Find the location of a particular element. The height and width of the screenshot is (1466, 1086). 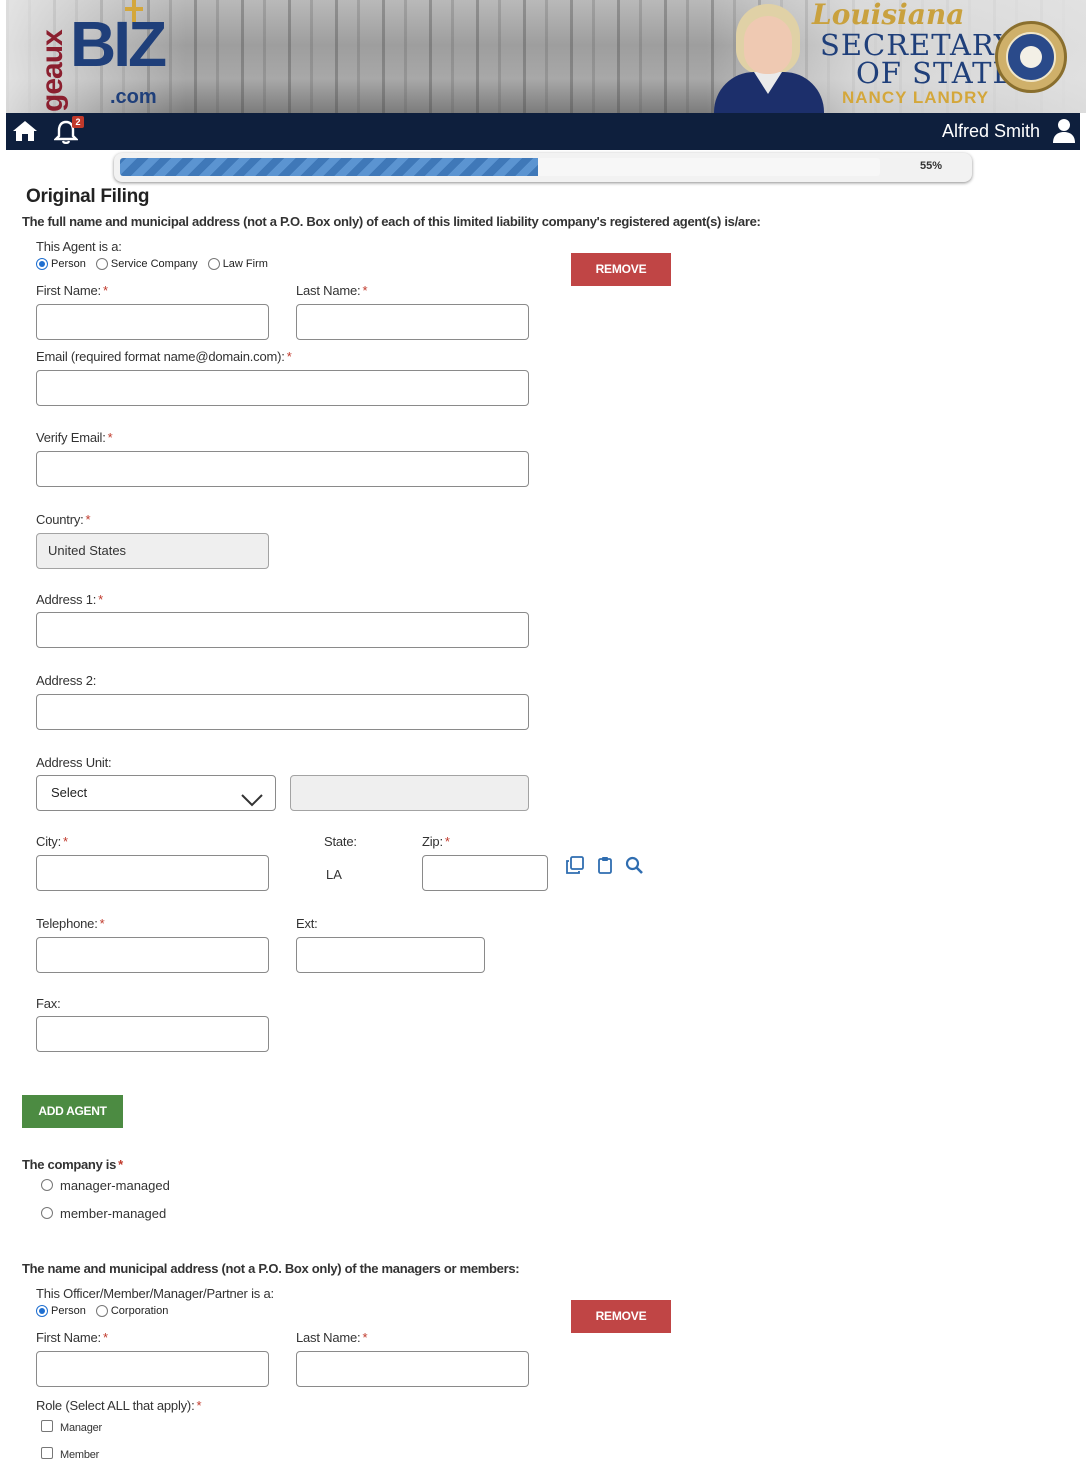

agent-telephone-input is located at coordinates (152, 955).